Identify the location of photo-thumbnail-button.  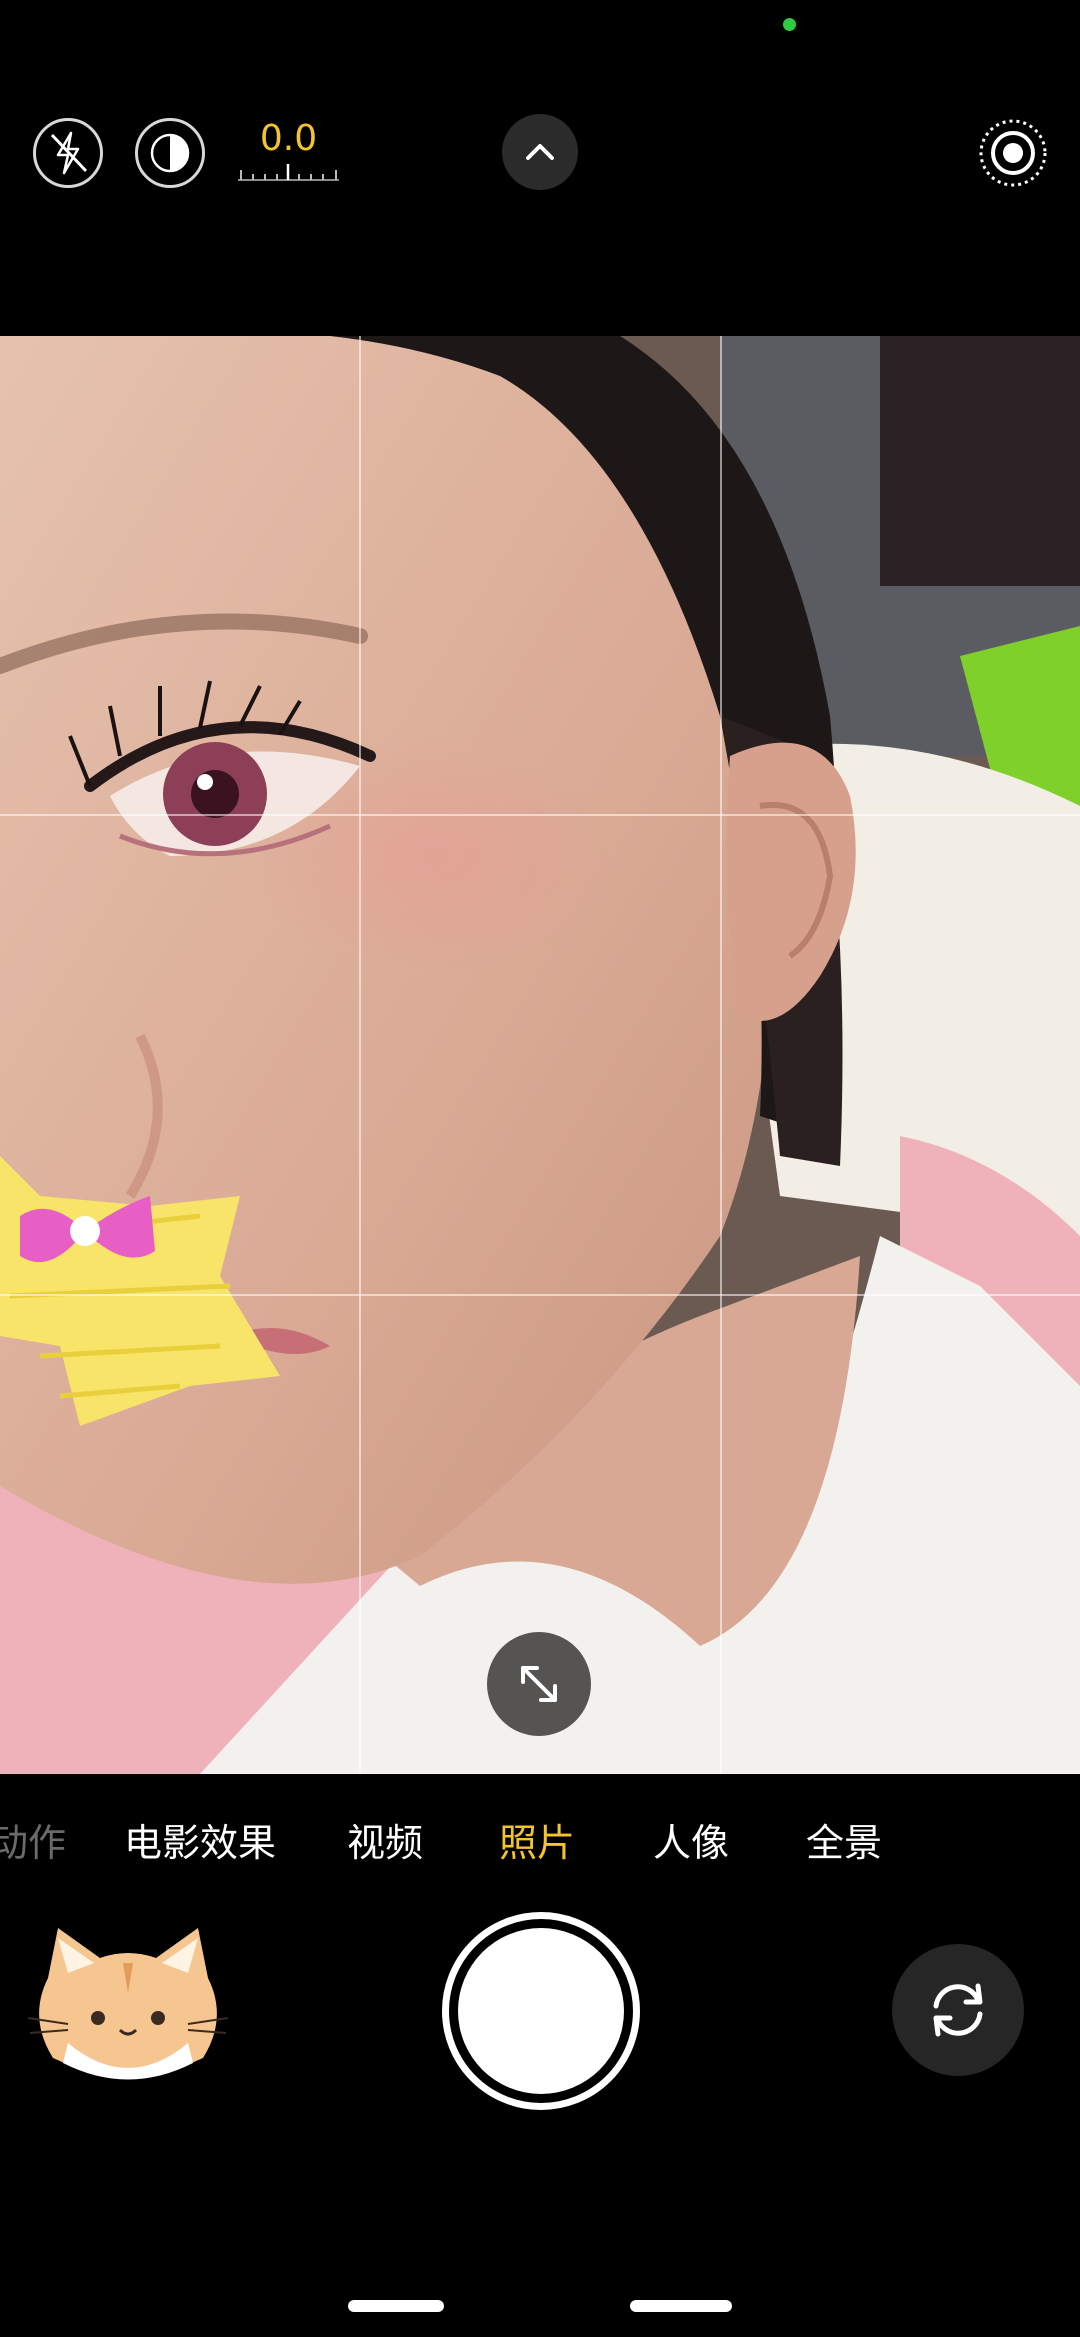
(128, 2008).